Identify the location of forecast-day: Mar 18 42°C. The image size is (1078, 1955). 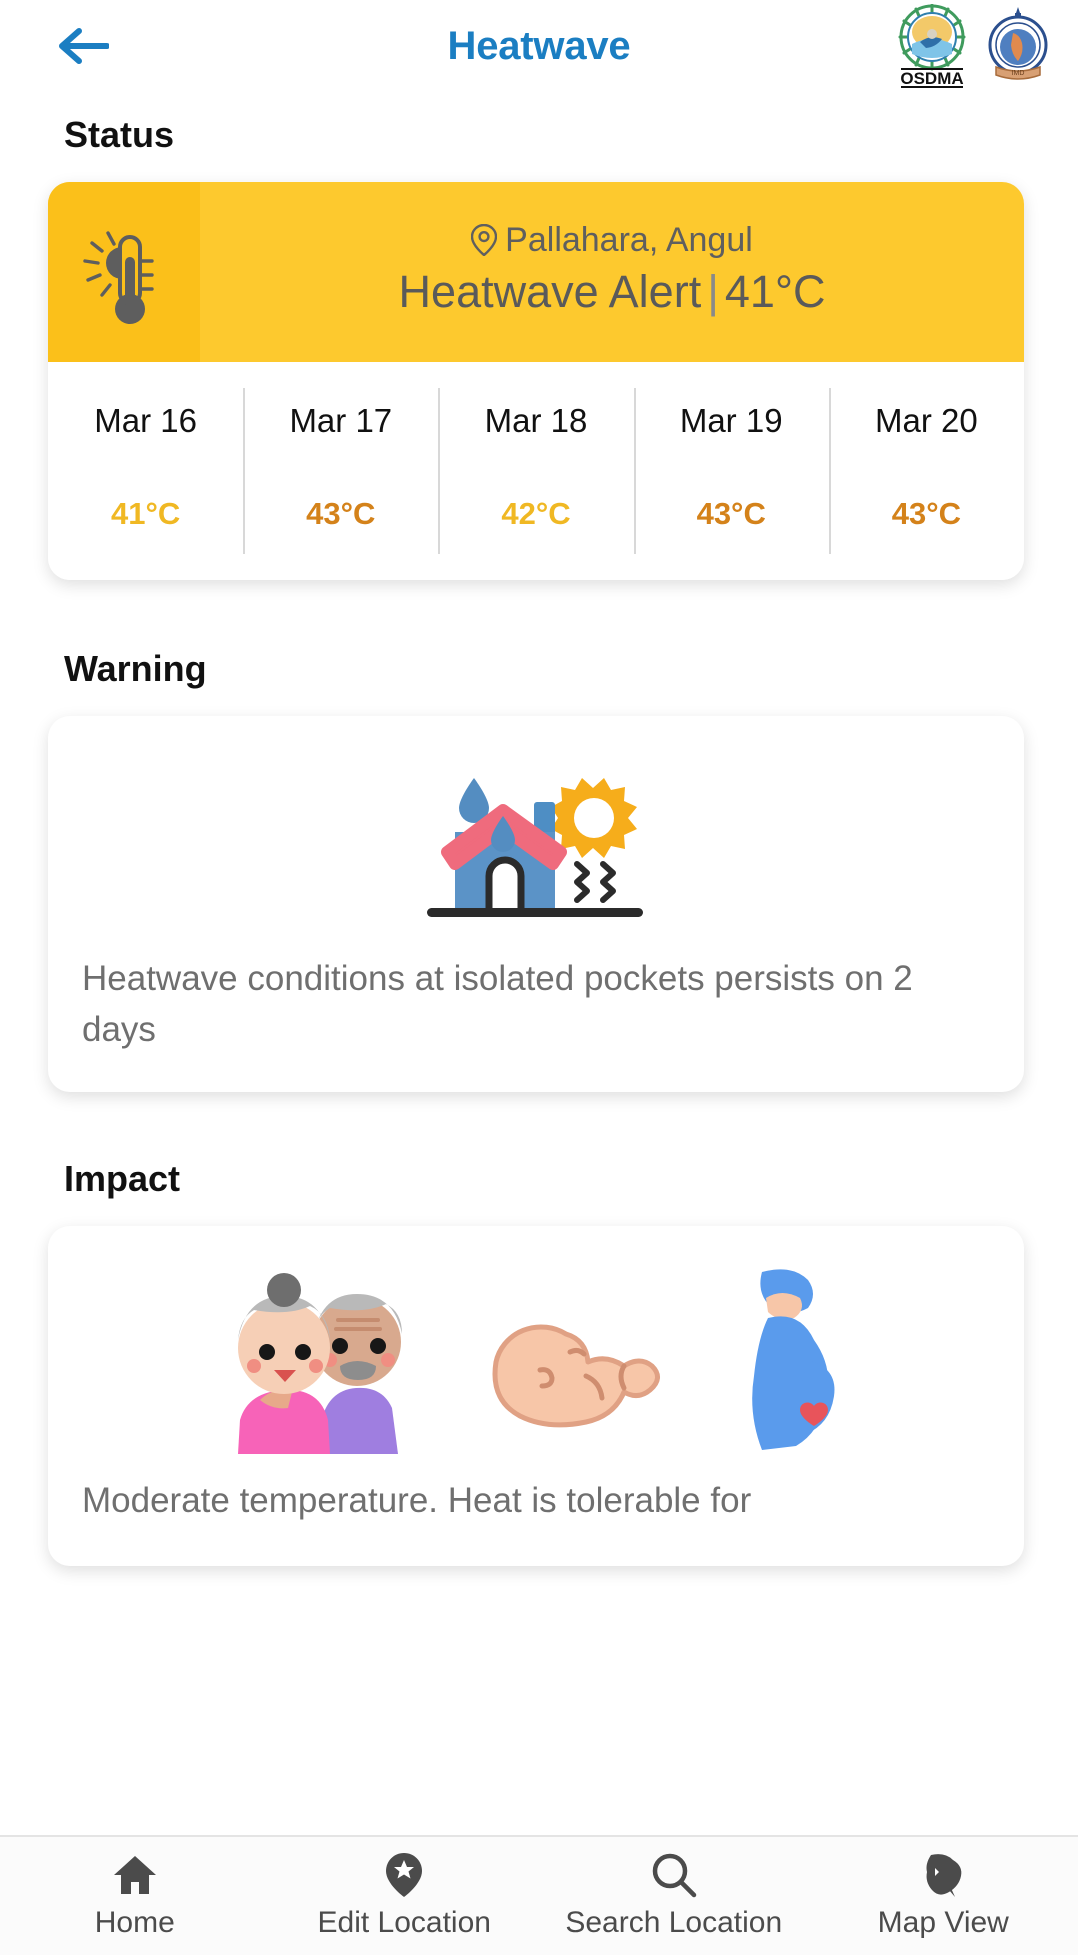
(535, 471).